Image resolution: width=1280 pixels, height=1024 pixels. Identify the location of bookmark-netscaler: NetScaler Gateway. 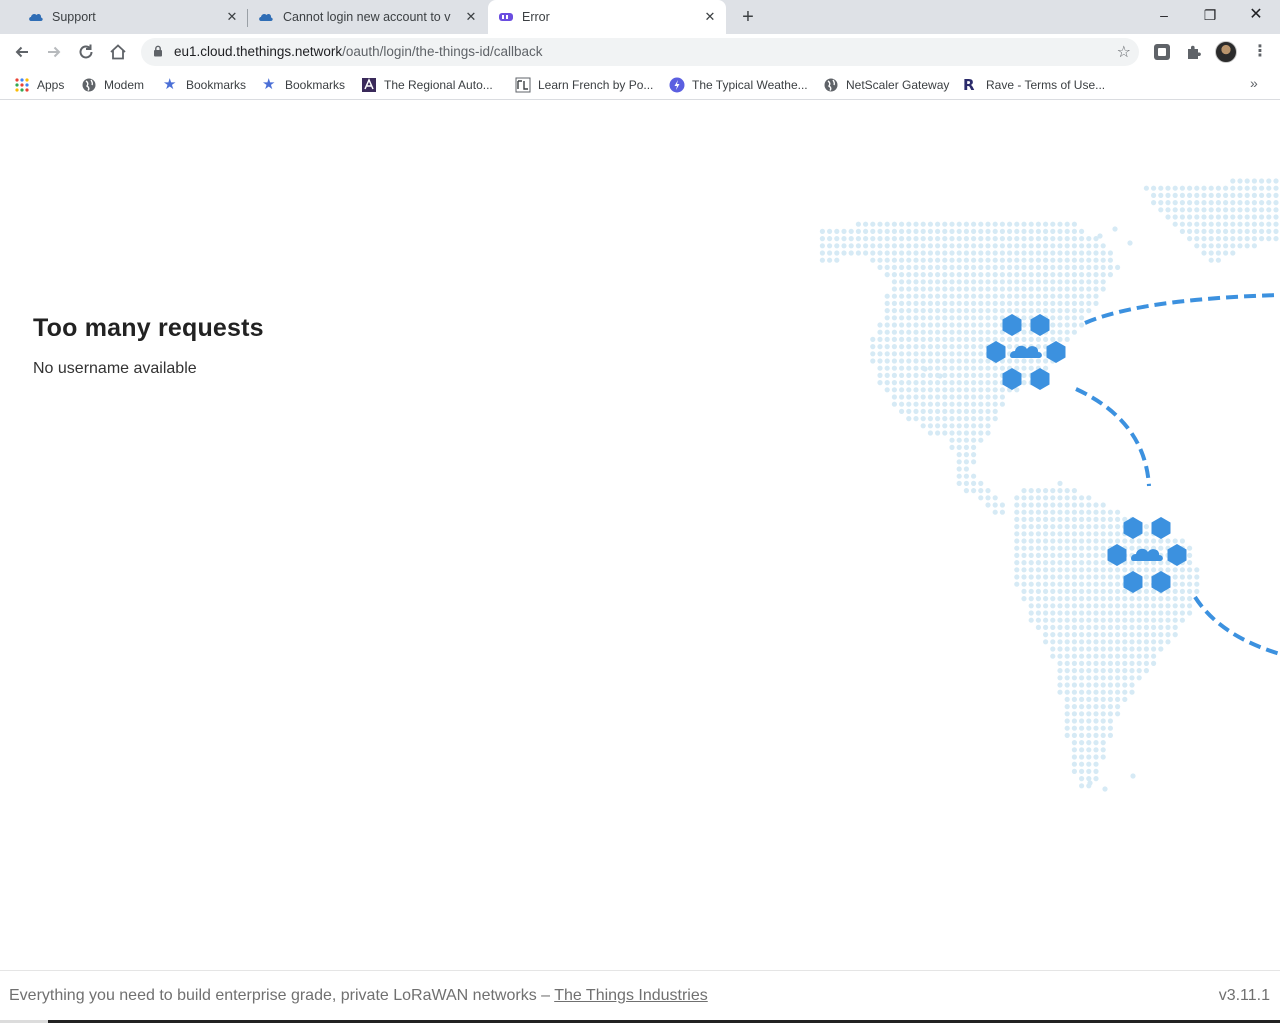
(886, 85).